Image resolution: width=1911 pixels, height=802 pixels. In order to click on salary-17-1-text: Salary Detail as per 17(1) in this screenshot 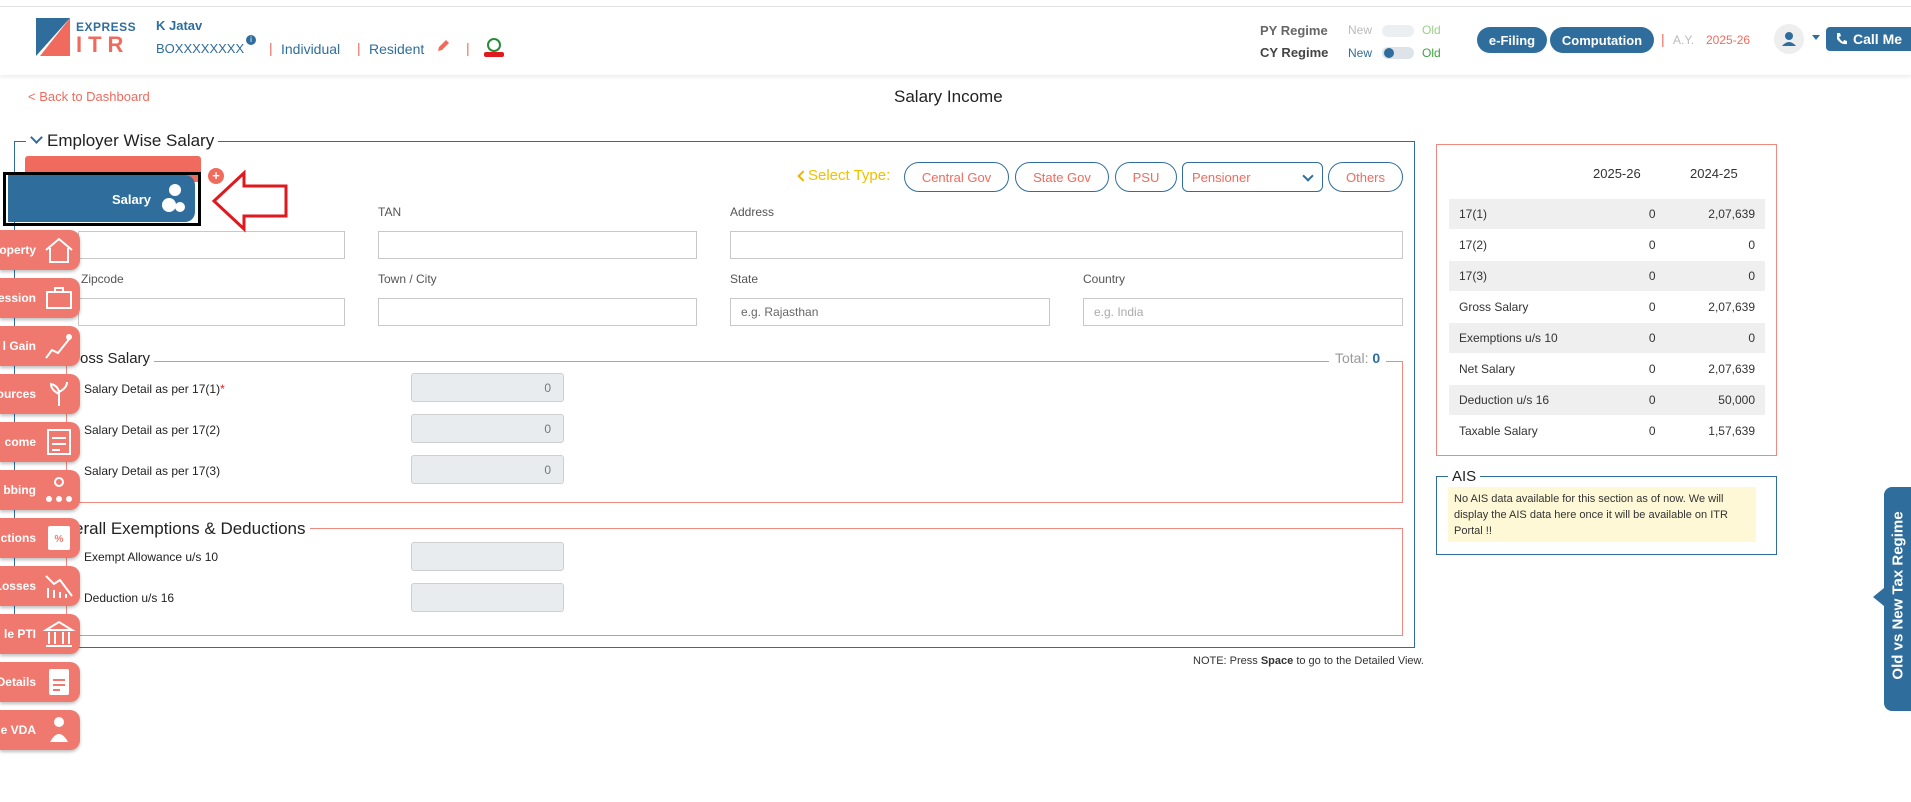, I will do `click(152, 389)`.